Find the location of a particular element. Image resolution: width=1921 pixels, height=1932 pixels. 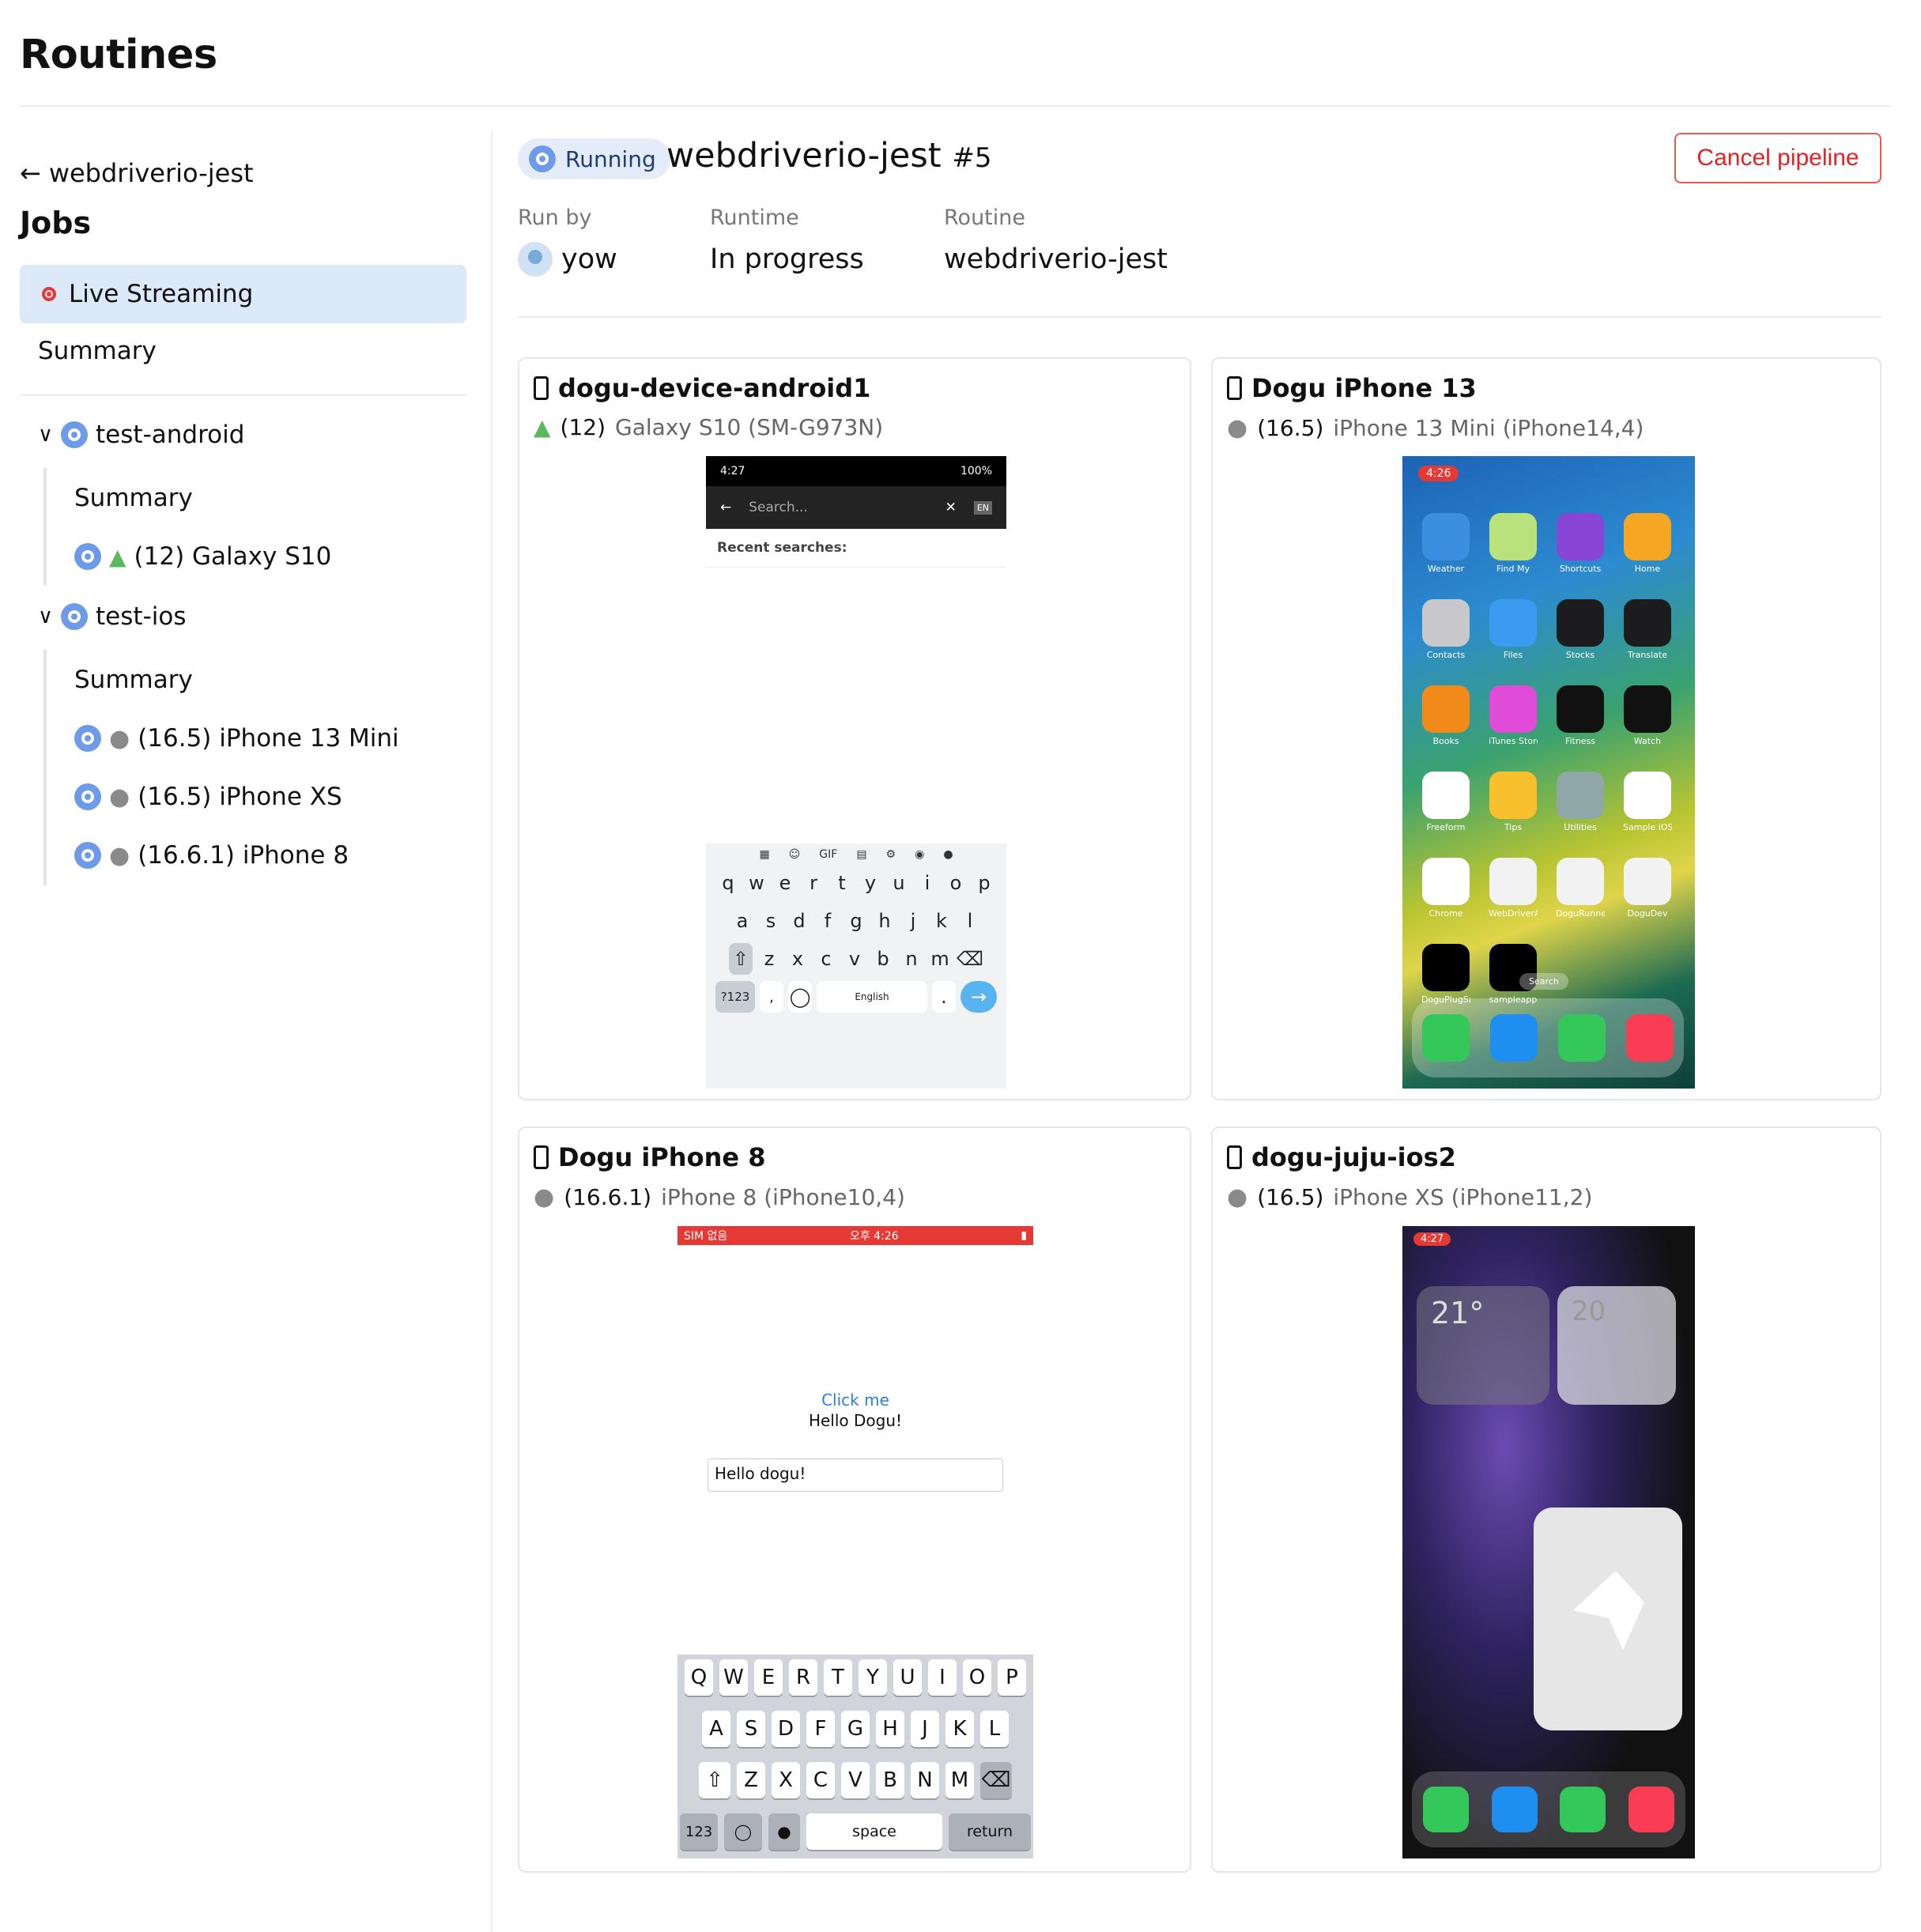

key: Y is located at coordinates (873, 1677).